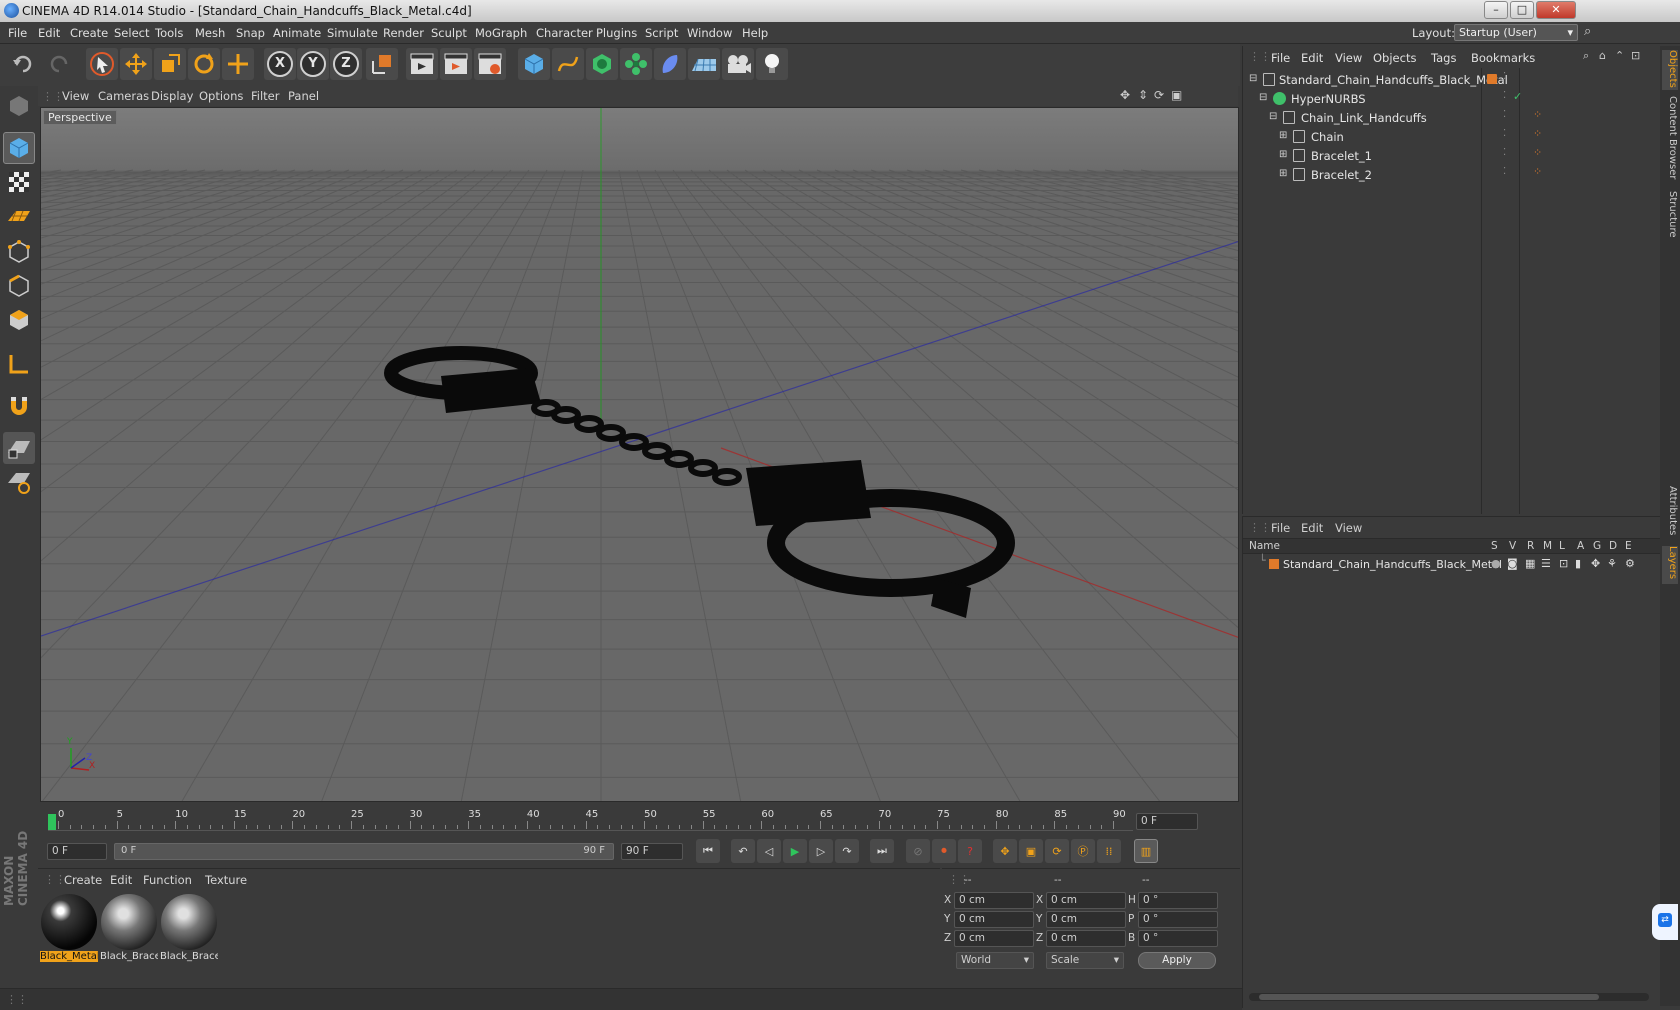 The image size is (1680, 1010). I want to click on menu-character: Character, so click(564, 33).